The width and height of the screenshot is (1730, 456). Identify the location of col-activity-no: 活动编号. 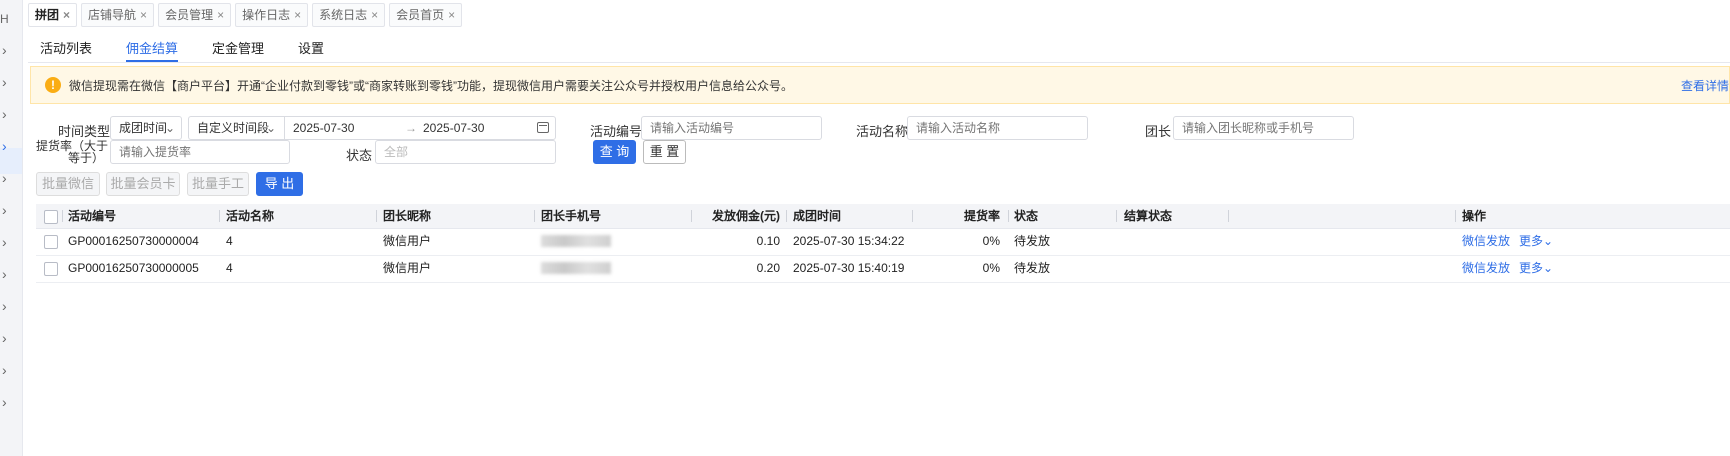
(92, 216).